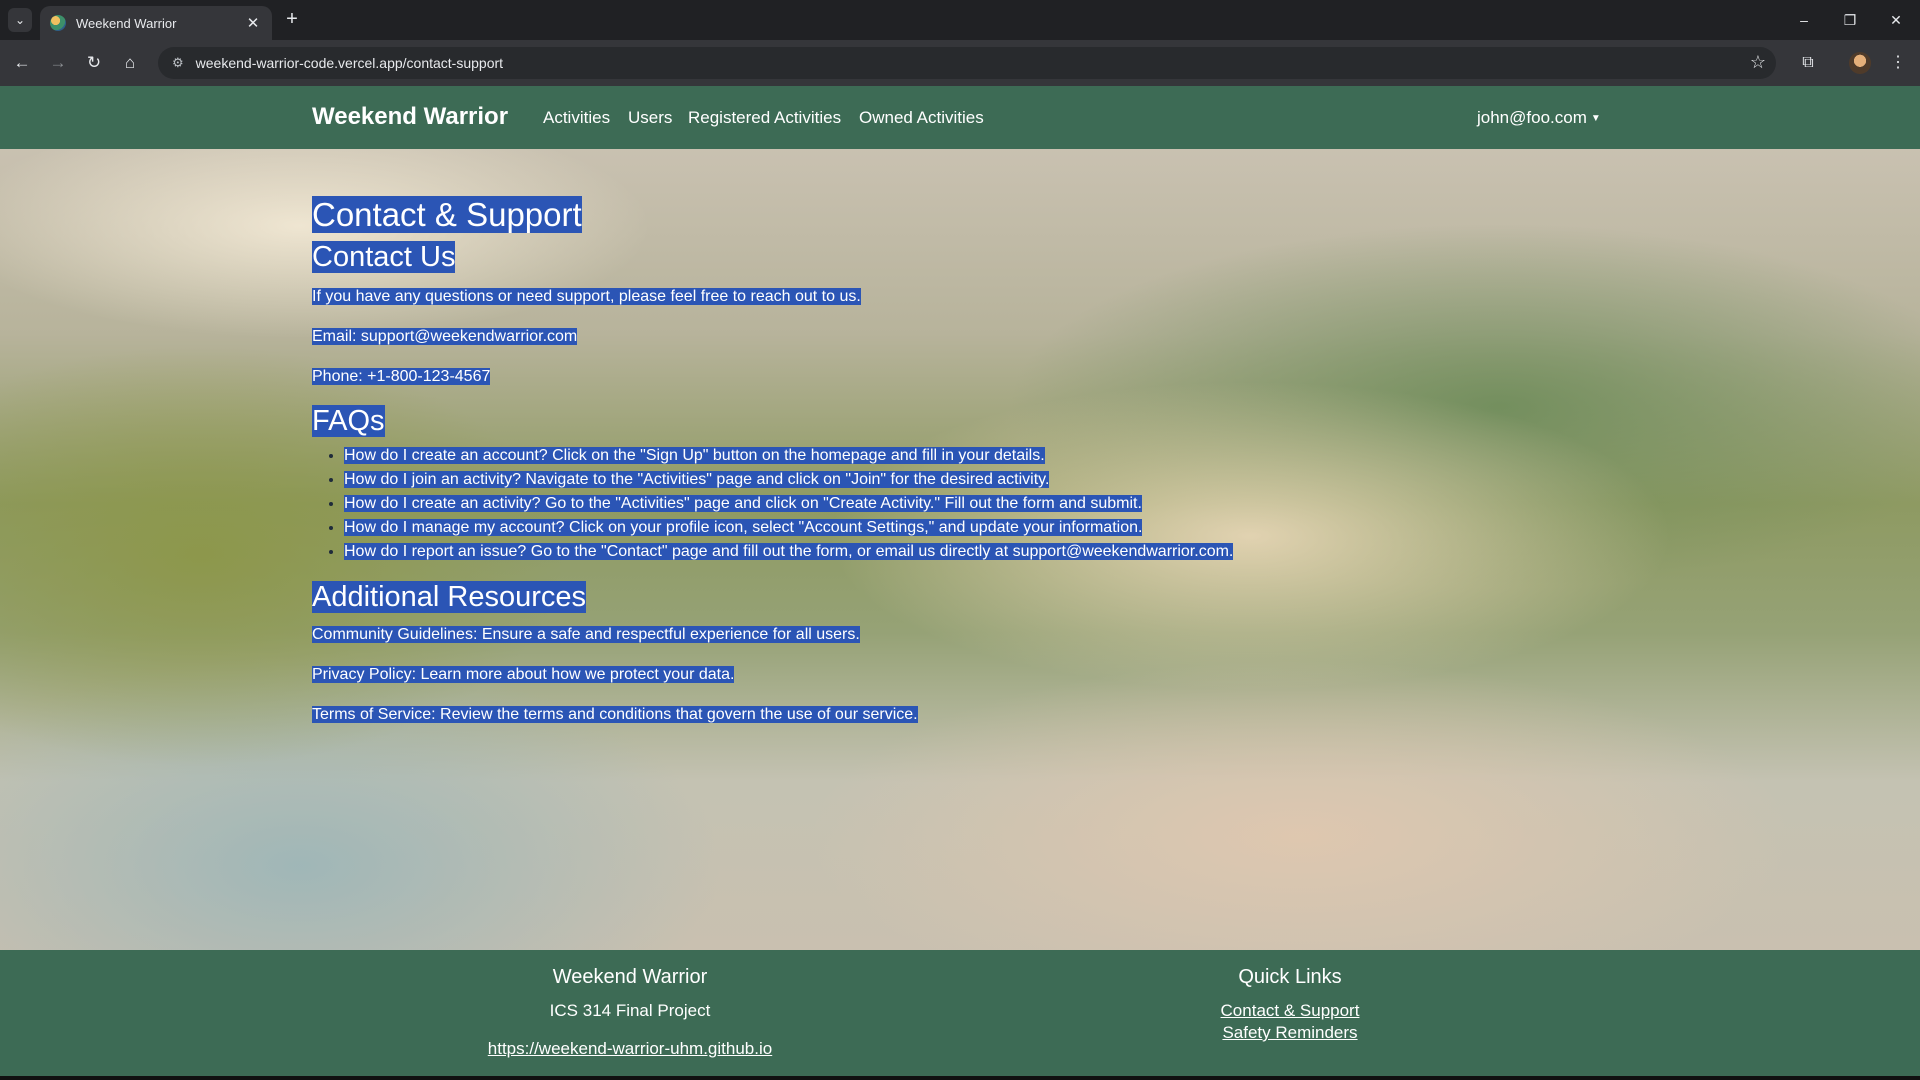 This screenshot has width=1920, height=1080. I want to click on favicon-icon, so click(58, 23).